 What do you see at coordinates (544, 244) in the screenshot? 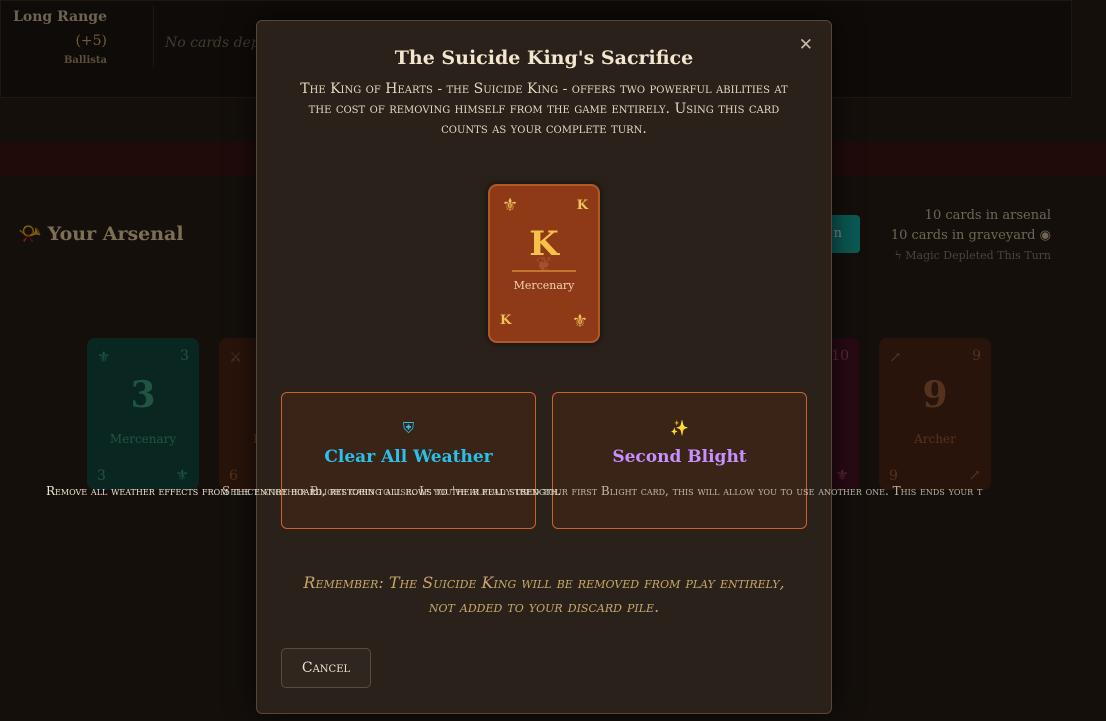
I see `card-rank: K` at bounding box center [544, 244].